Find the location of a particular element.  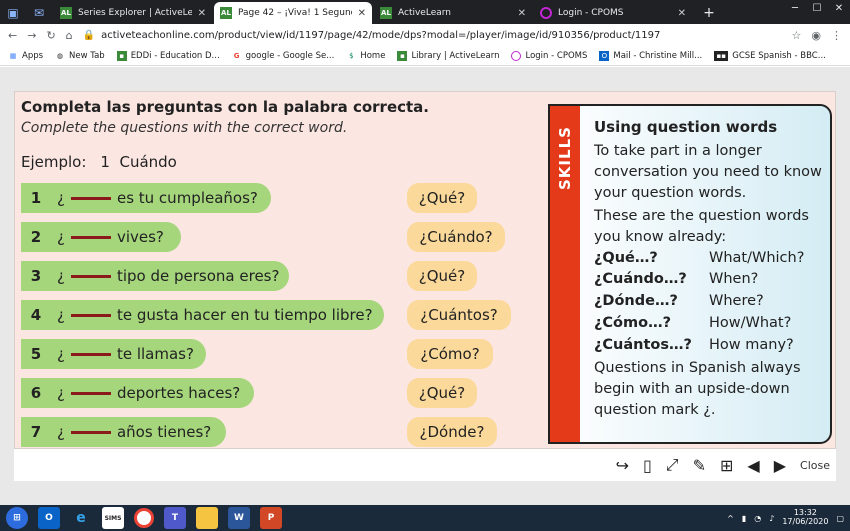

tab-title: Series Explorer | ActiveLearn is located at coordinates (135, 13).